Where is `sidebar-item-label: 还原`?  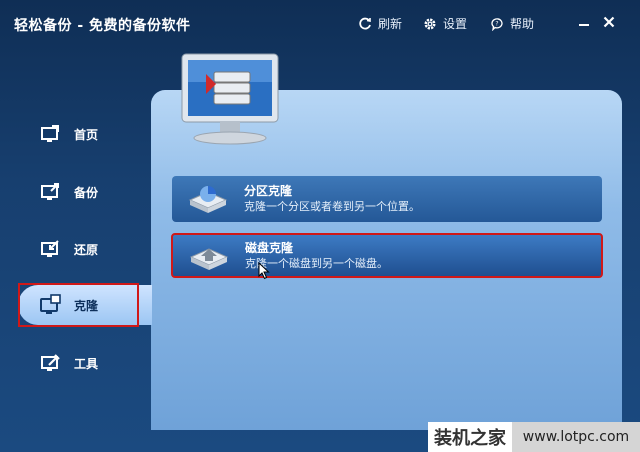
sidebar-item-label: 还原 is located at coordinates (86, 249).